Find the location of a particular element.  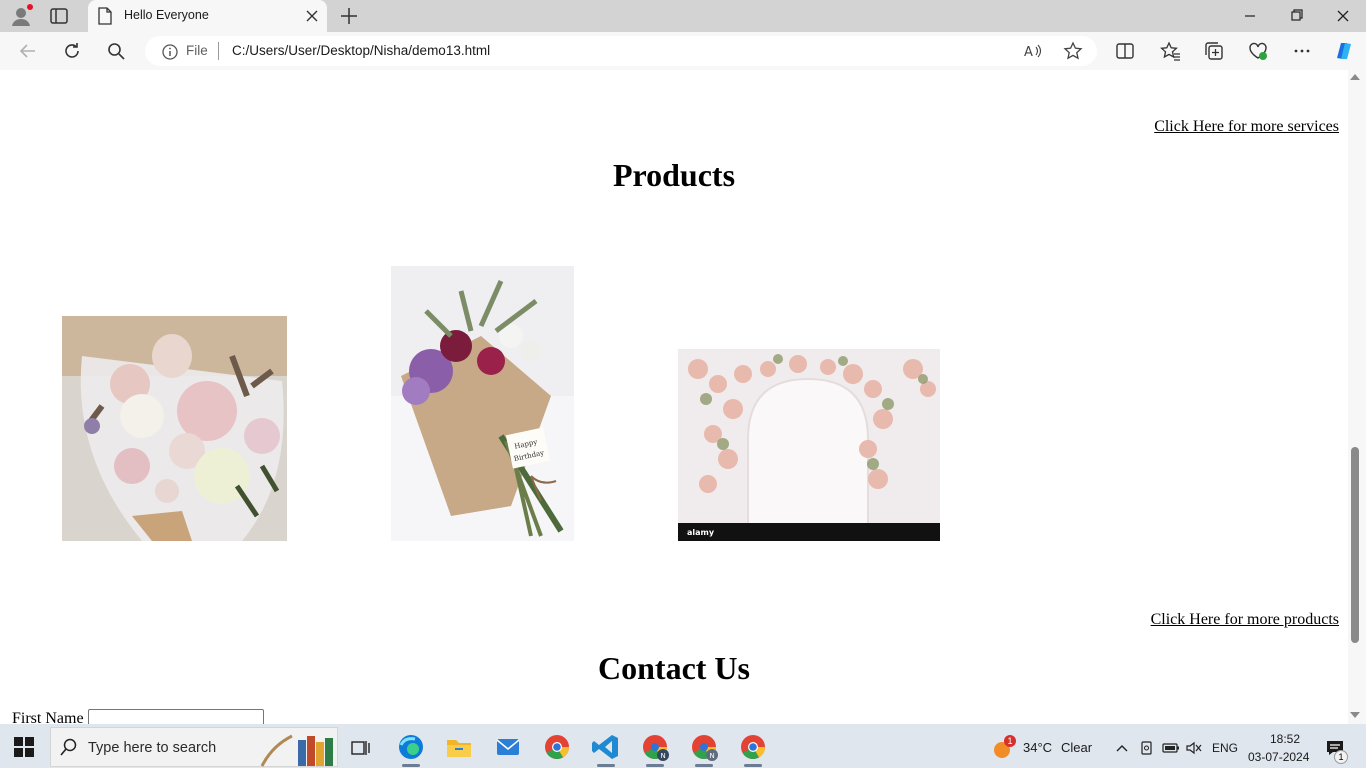

svg-text: A is located at coordinates (1028, 52).